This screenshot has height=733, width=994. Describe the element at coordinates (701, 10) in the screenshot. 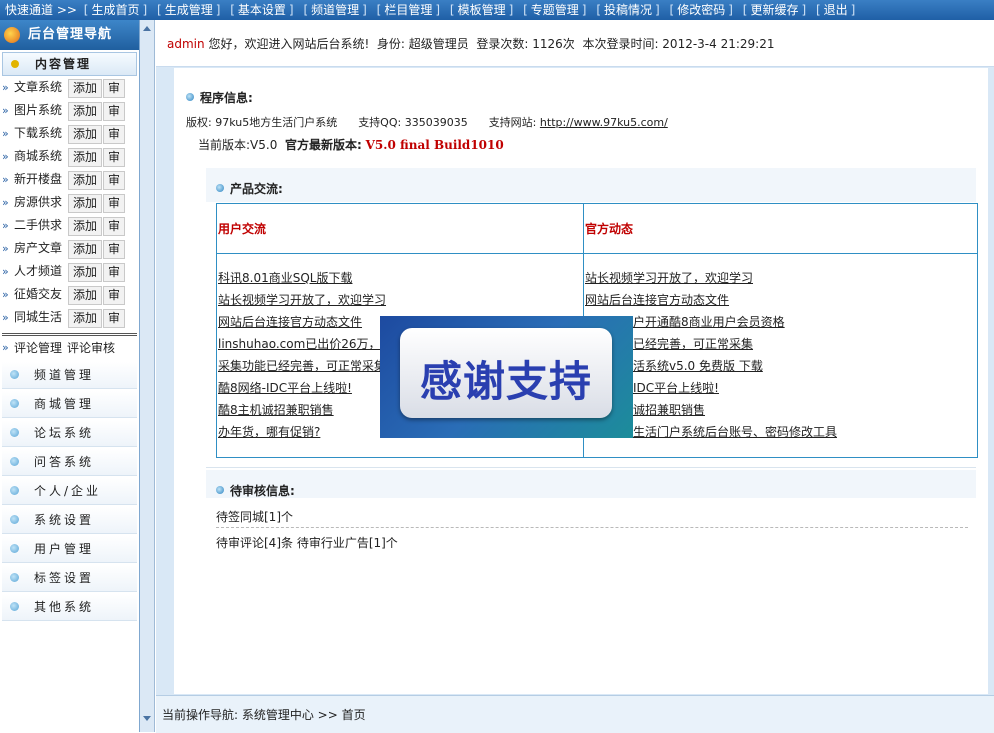

I see `top-link-change-password: 修改密码` at that location.